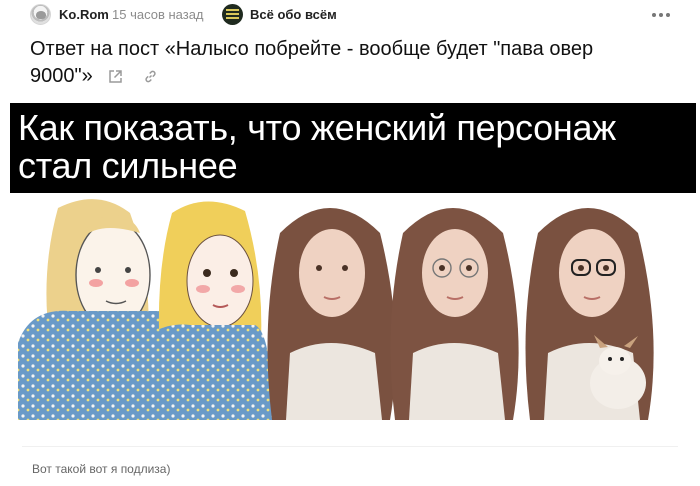  What do you see at coordinates (40, 14) in the screenshot?
I see `author-avatar` at bounding box center [40, 14].